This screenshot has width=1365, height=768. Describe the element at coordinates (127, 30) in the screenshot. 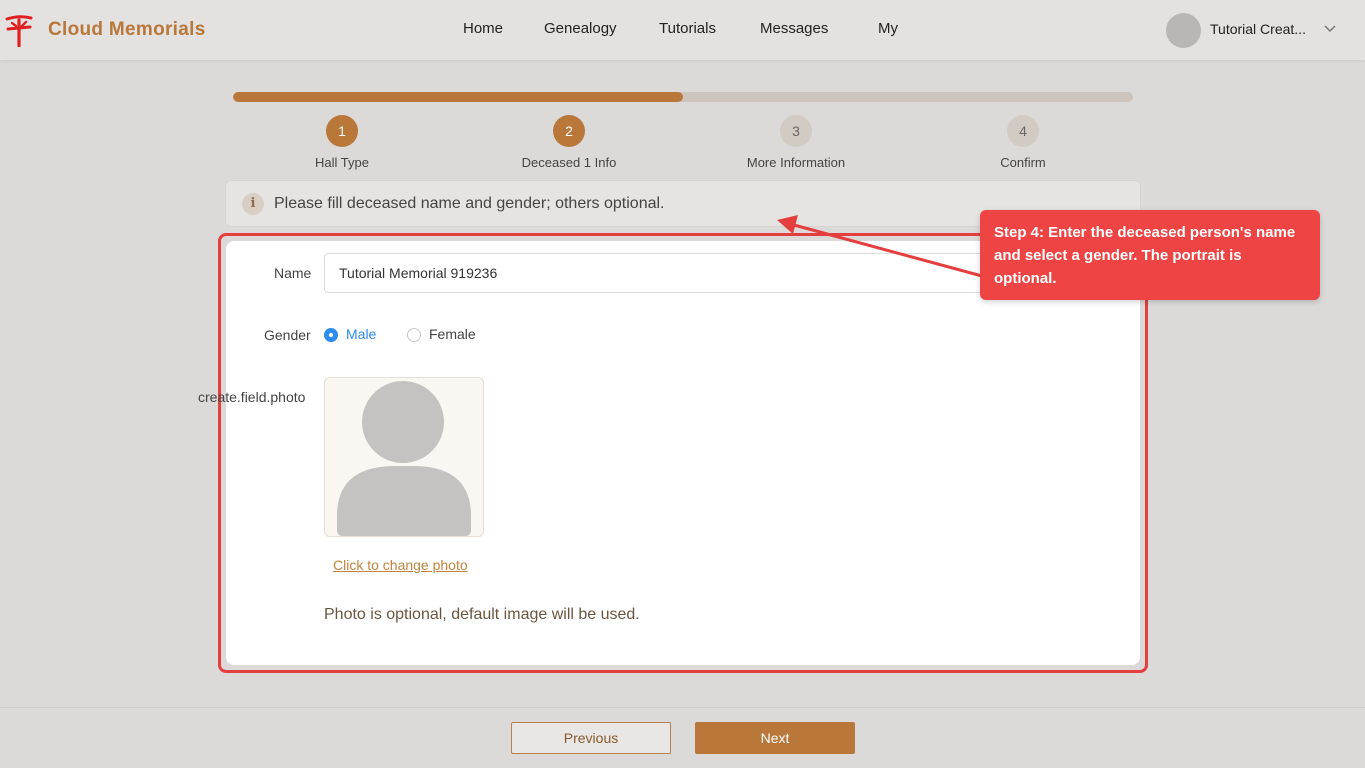

I see `brand-name: Cloud Memorials` at that location.